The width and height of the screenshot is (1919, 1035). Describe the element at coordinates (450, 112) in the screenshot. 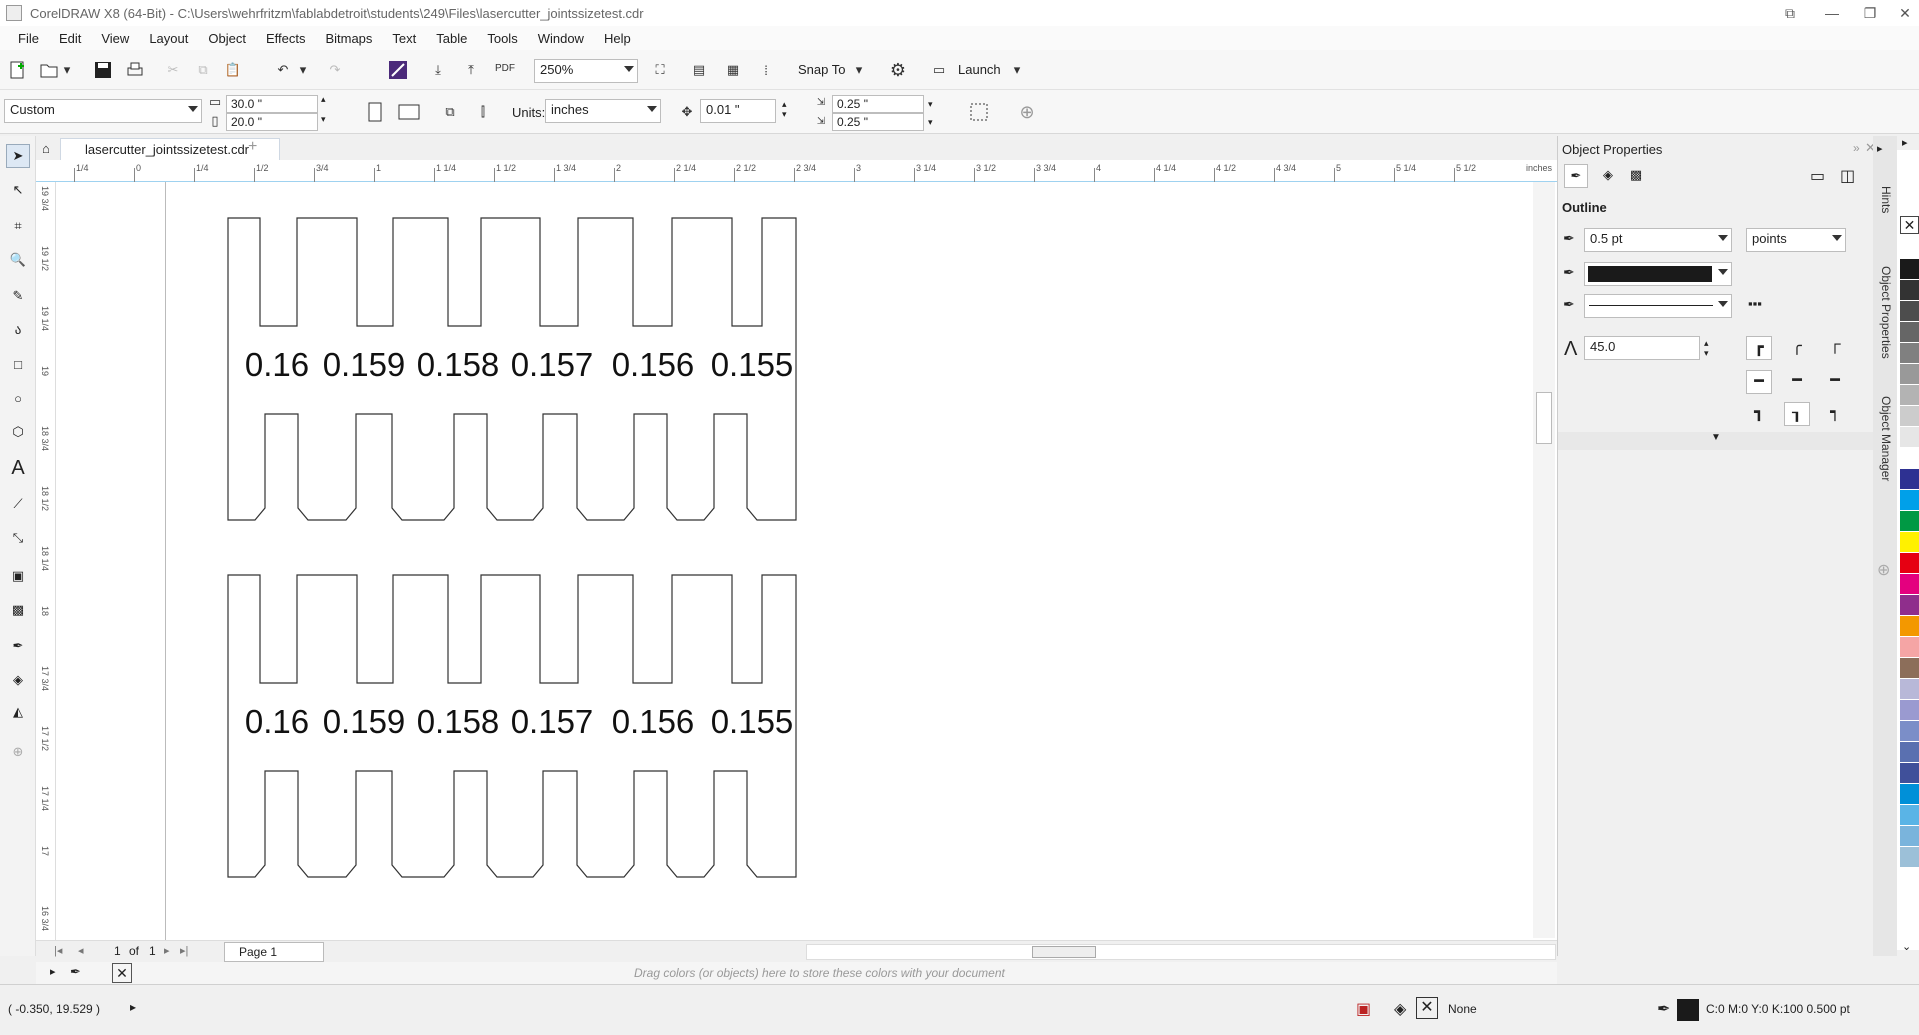

I see `all-pages-icon: ⧉` at that location.